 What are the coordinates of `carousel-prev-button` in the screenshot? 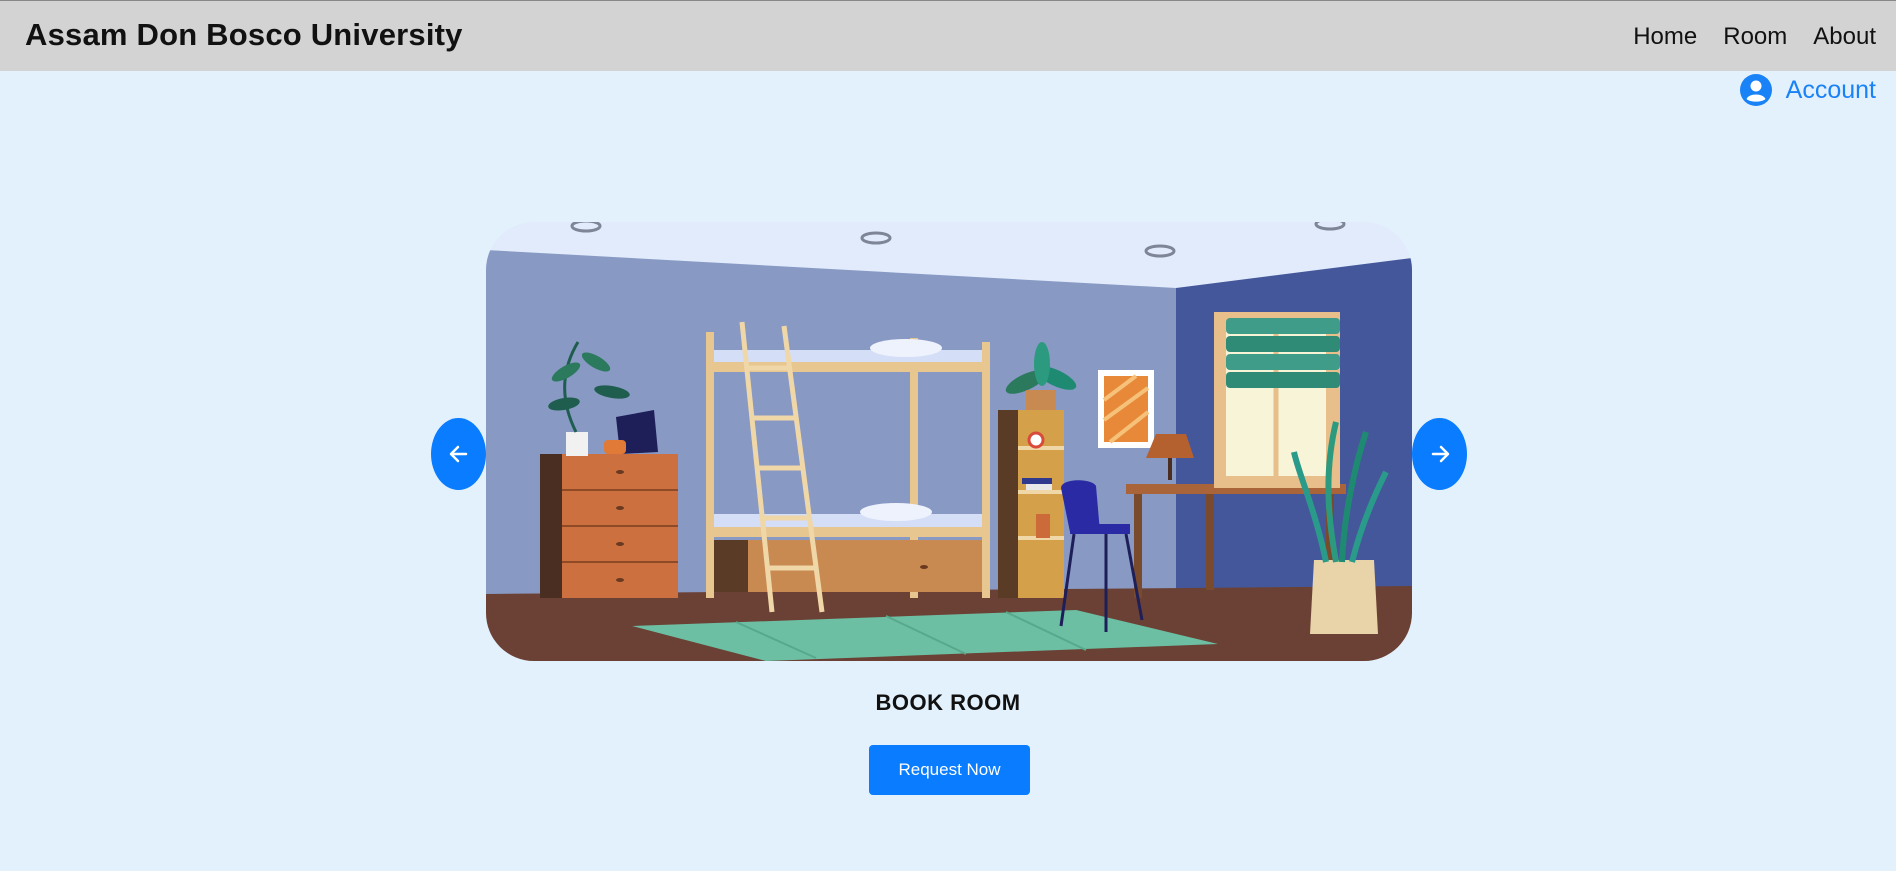 It's located at (458, 454).